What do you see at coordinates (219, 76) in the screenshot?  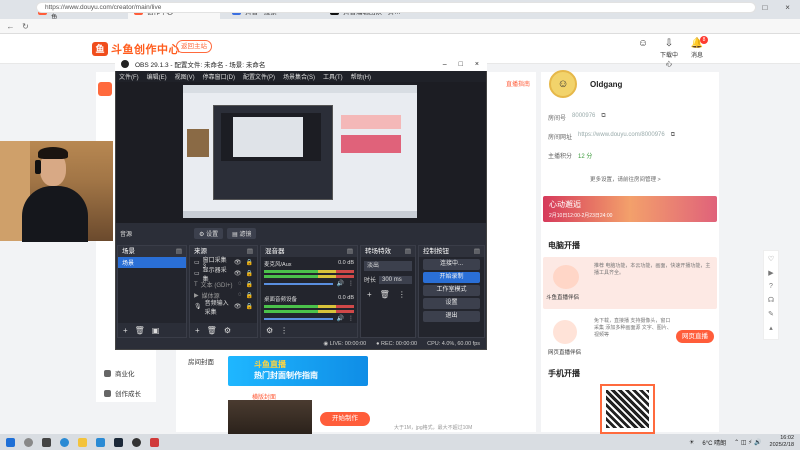 I see `menu-docks: 停靠窗口(D)` at bounding box center [219, 76].